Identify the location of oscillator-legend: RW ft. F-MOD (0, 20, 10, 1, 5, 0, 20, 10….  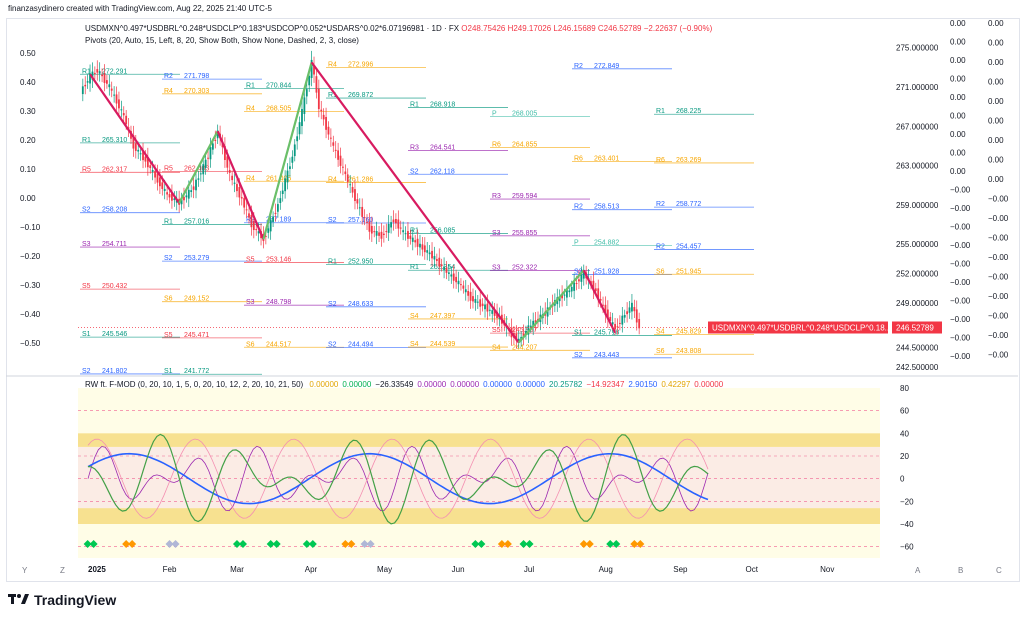
(408, 384).